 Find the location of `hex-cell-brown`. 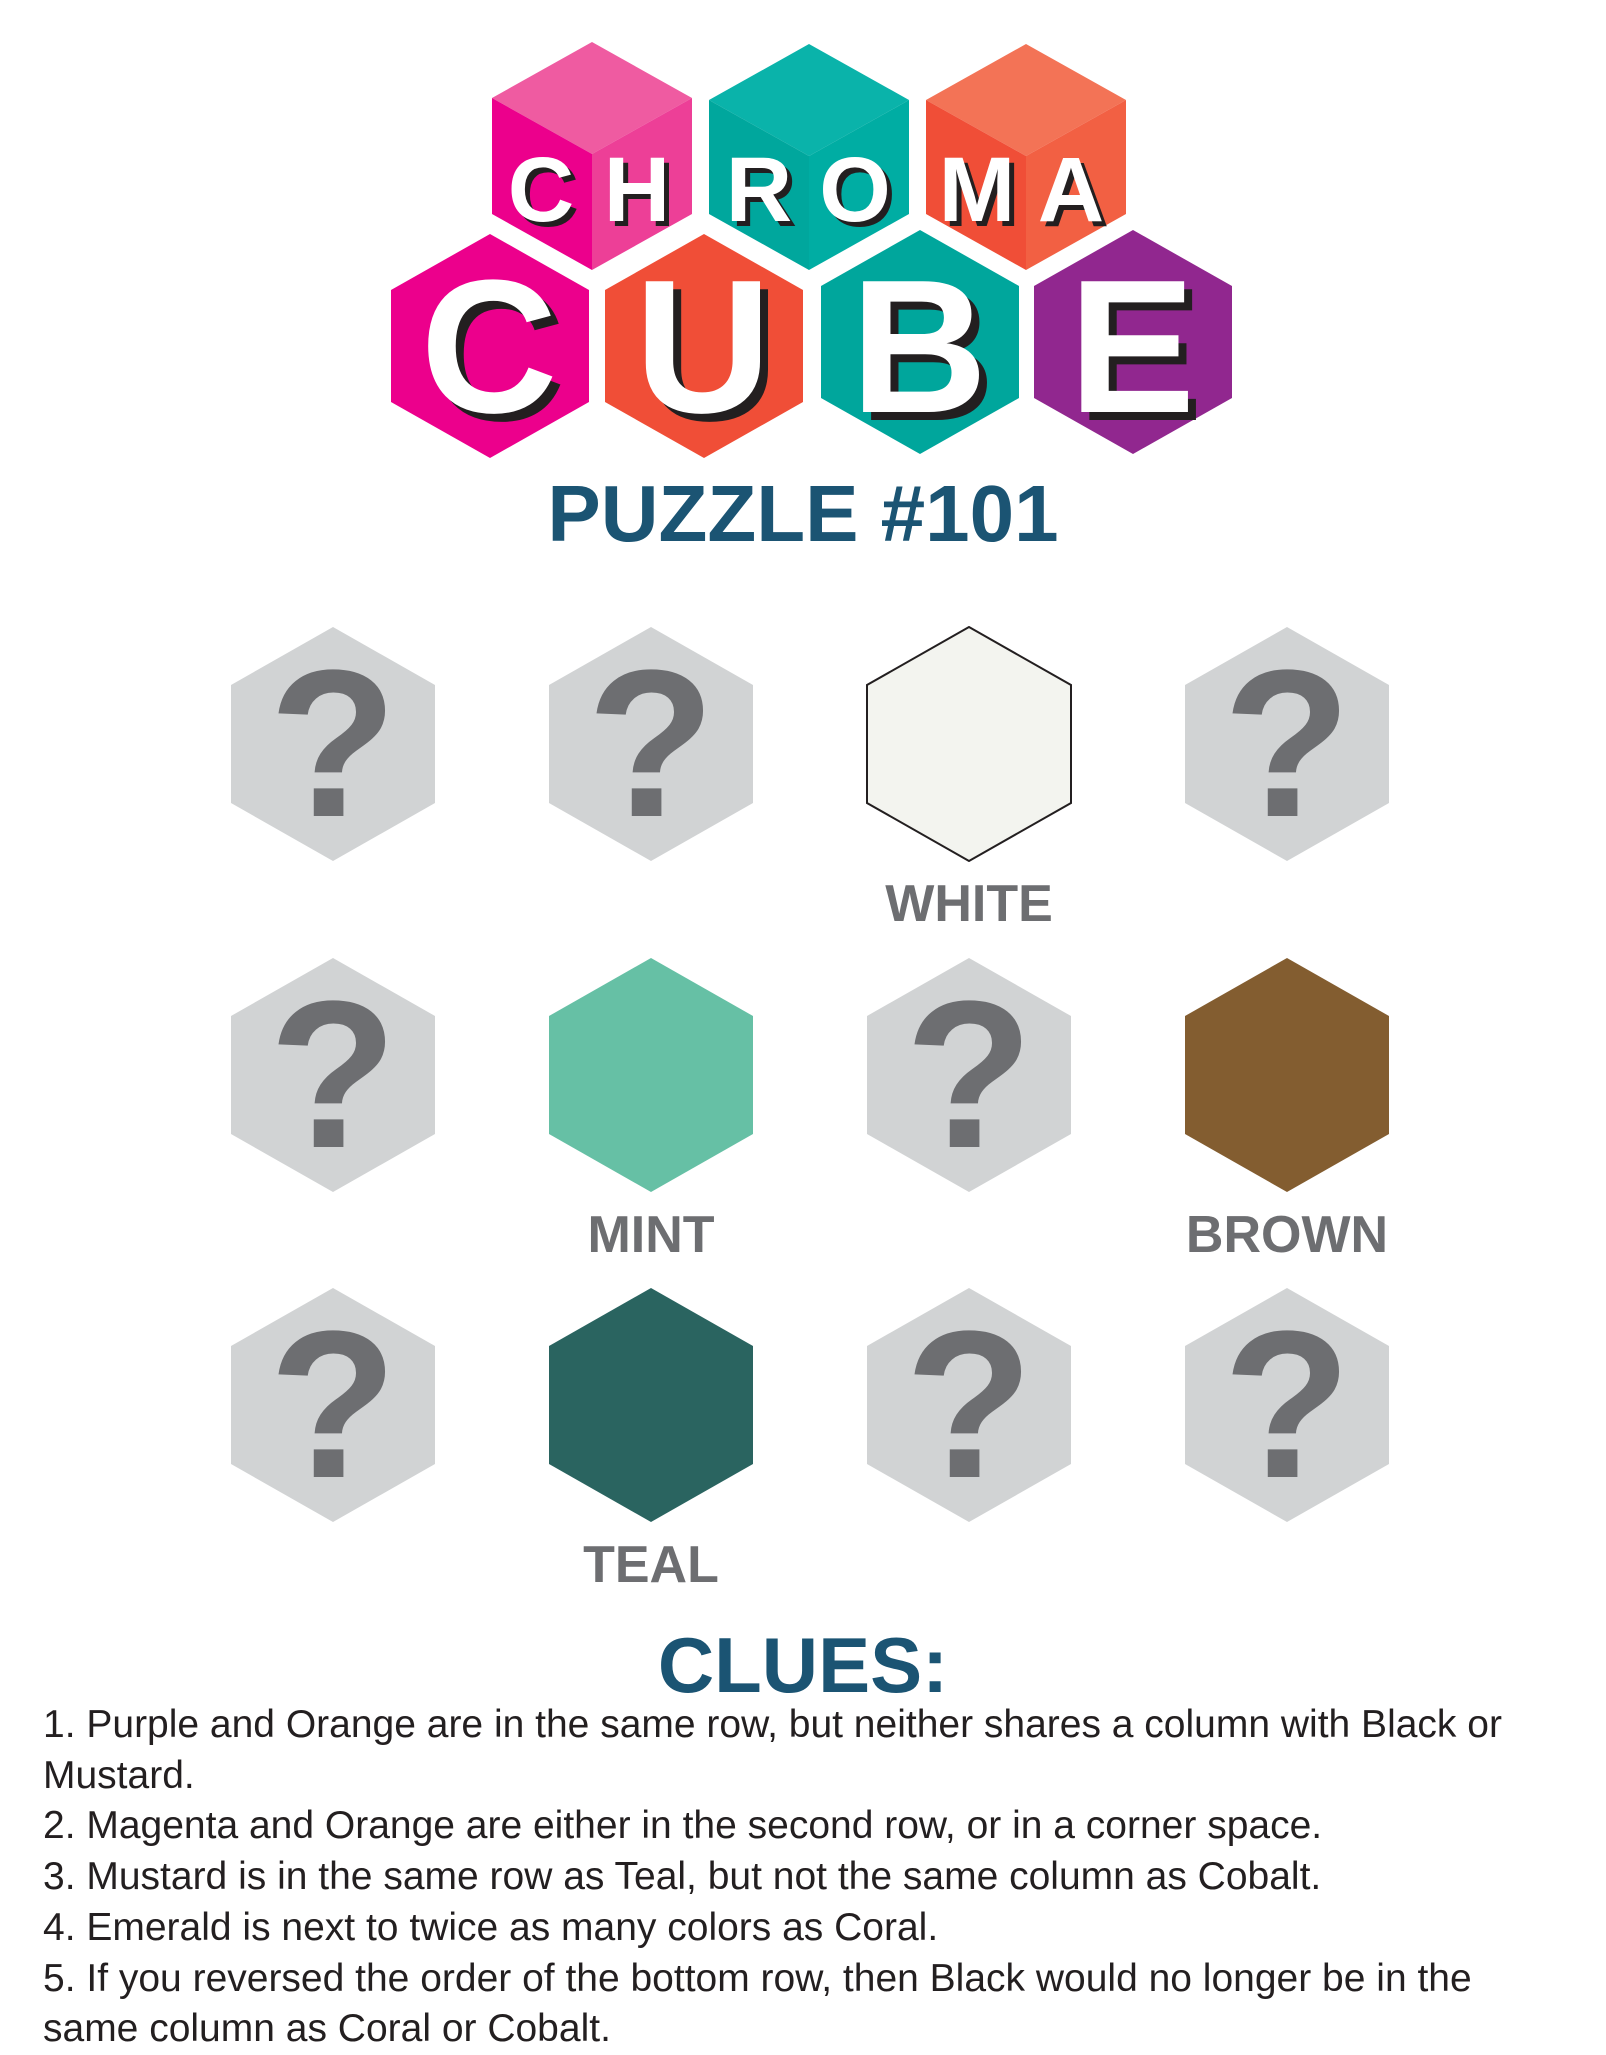

hex-cell-brown is located at coordinates (1287, 1075).